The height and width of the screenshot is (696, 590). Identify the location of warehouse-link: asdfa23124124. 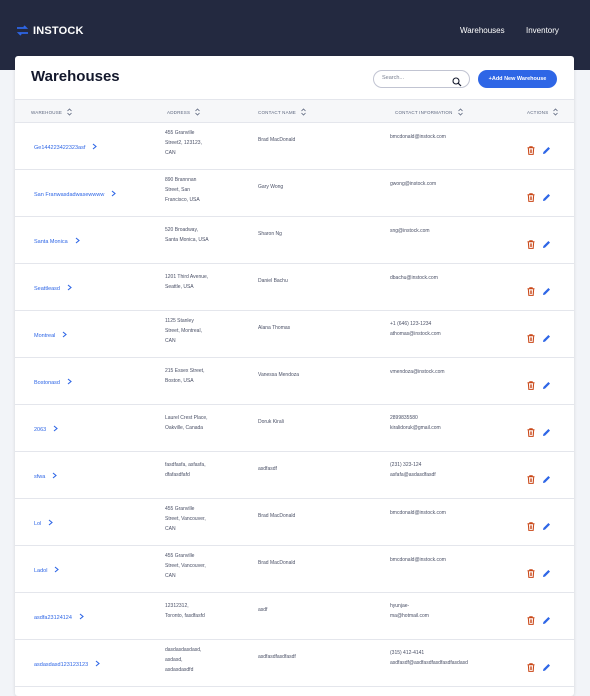
(59, 617).